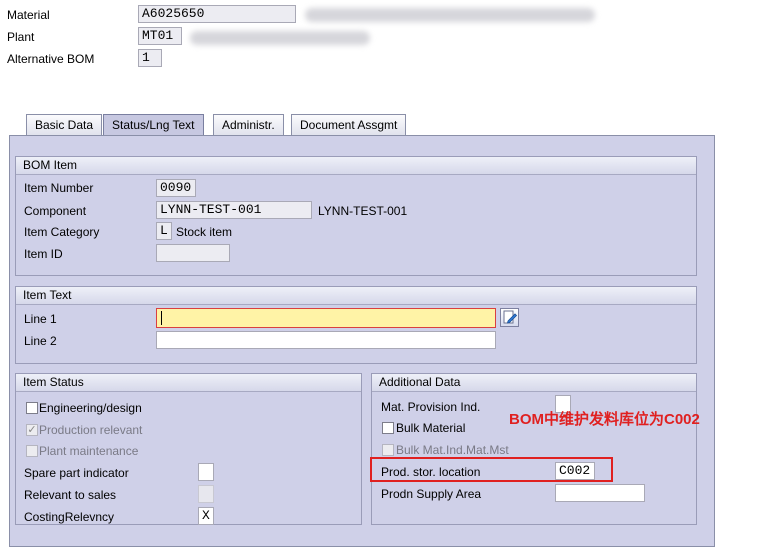 This screenshot has width=773, height=547. I want to click on line1-label: Line 1, so click(40, 319).